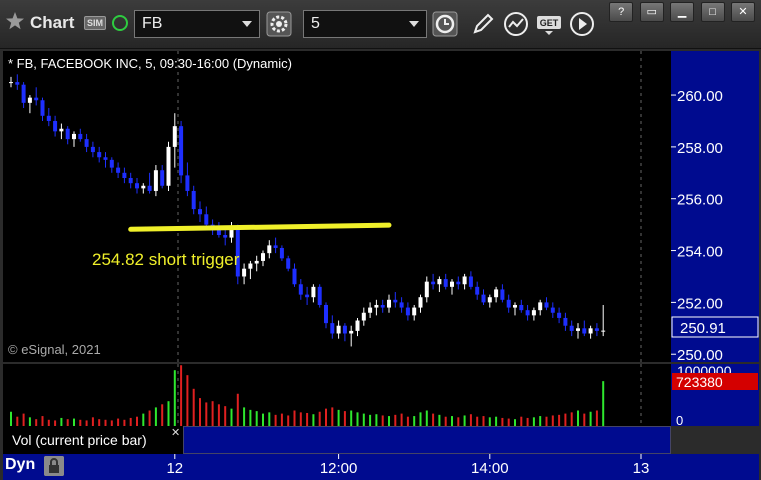 Image resolution: width=761 pixels, height=480 pixels. What do you see at coordinates (700, 252) in the screenshot?
I see `price-tick-label: 254.00` at bounding box center [700, 252].